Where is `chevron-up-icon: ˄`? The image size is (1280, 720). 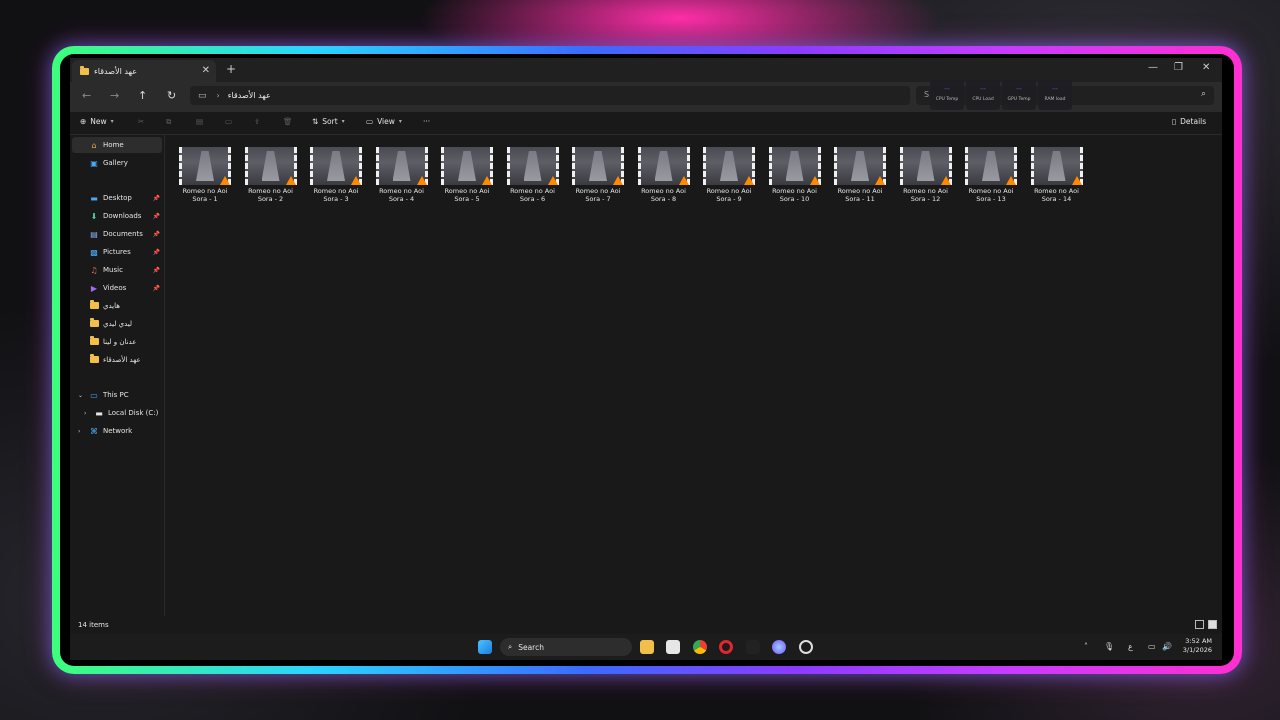
chevron-up-icon: ˄ is located at coordinates (1086, 646).